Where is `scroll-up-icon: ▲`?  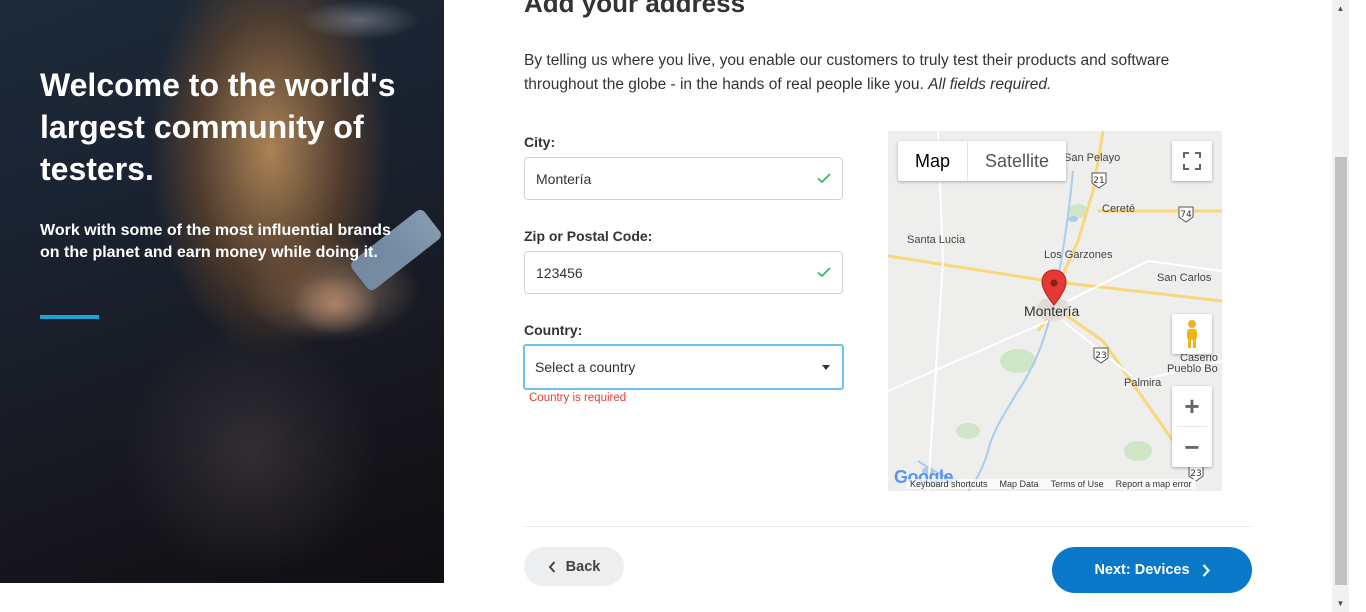
scroll-up-icon: ▲ is located at coordinates (1340, 8).